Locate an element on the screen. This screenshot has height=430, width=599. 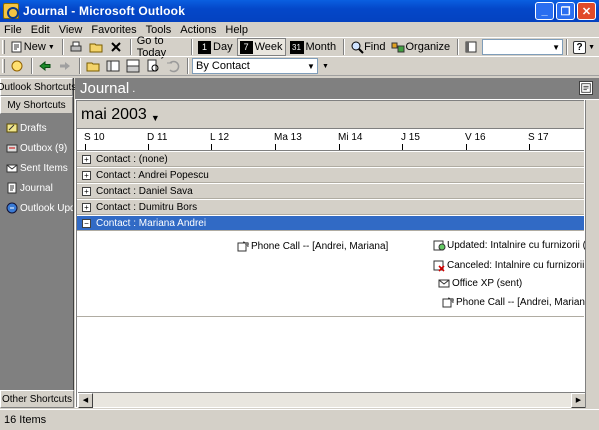
journal-entry: Updated: Intalnire cu furnizorii (sent) is located at coordinates (516, 245).